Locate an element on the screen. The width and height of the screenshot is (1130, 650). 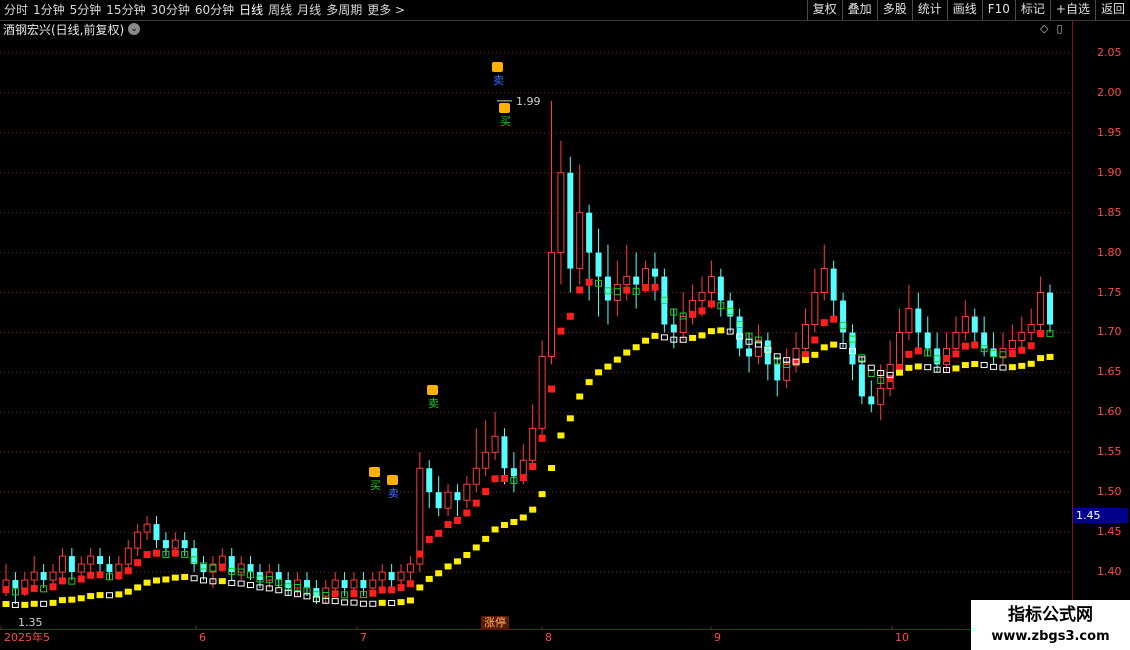
period-tab-7: 周线 is located at coordinates (282, 10).